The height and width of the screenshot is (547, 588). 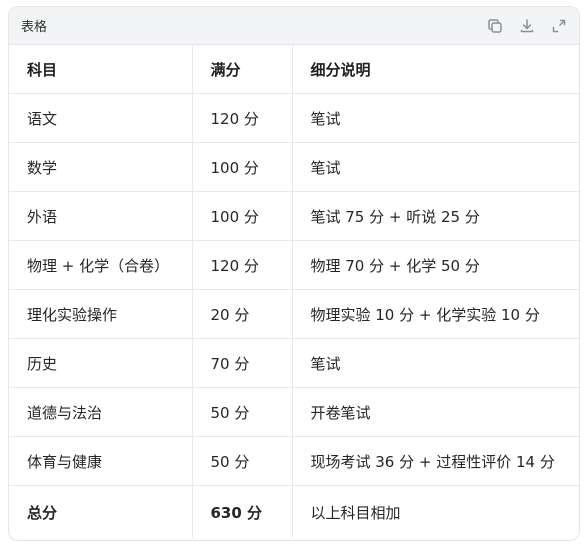 What do you see at coordinates (559, 26) in the screenshot?
I see `expand-icon` at bounding box center [559, 26].